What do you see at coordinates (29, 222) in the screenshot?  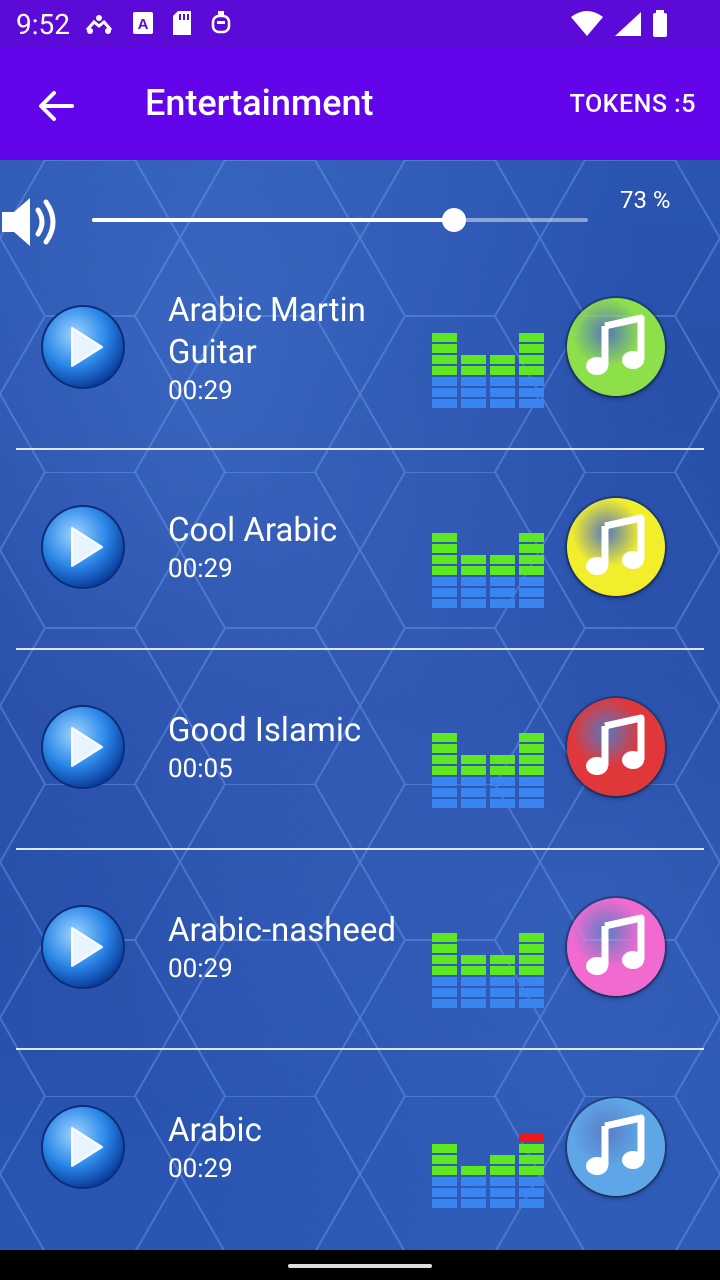 I see `speaker-icon` at bounding box center [29, 222].